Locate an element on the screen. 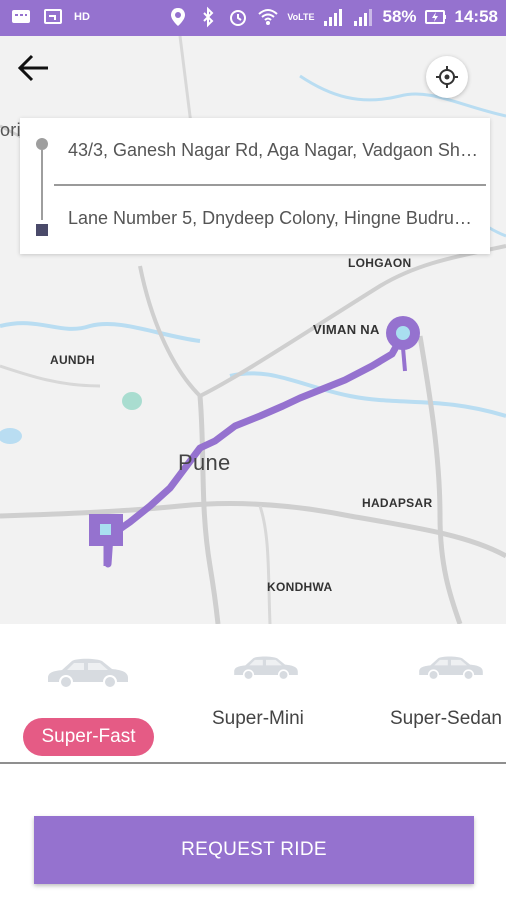  clock: 14:58 is located at coordinates (476, 16).